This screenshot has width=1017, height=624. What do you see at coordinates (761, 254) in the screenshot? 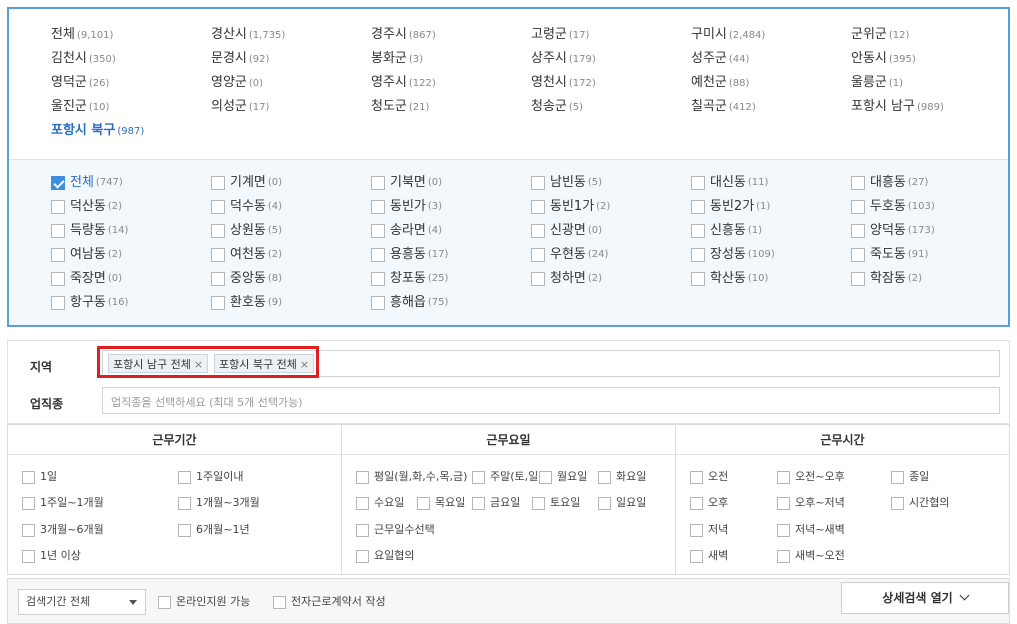
I see `dong-count: (109)` at bounding box center [761, 254].